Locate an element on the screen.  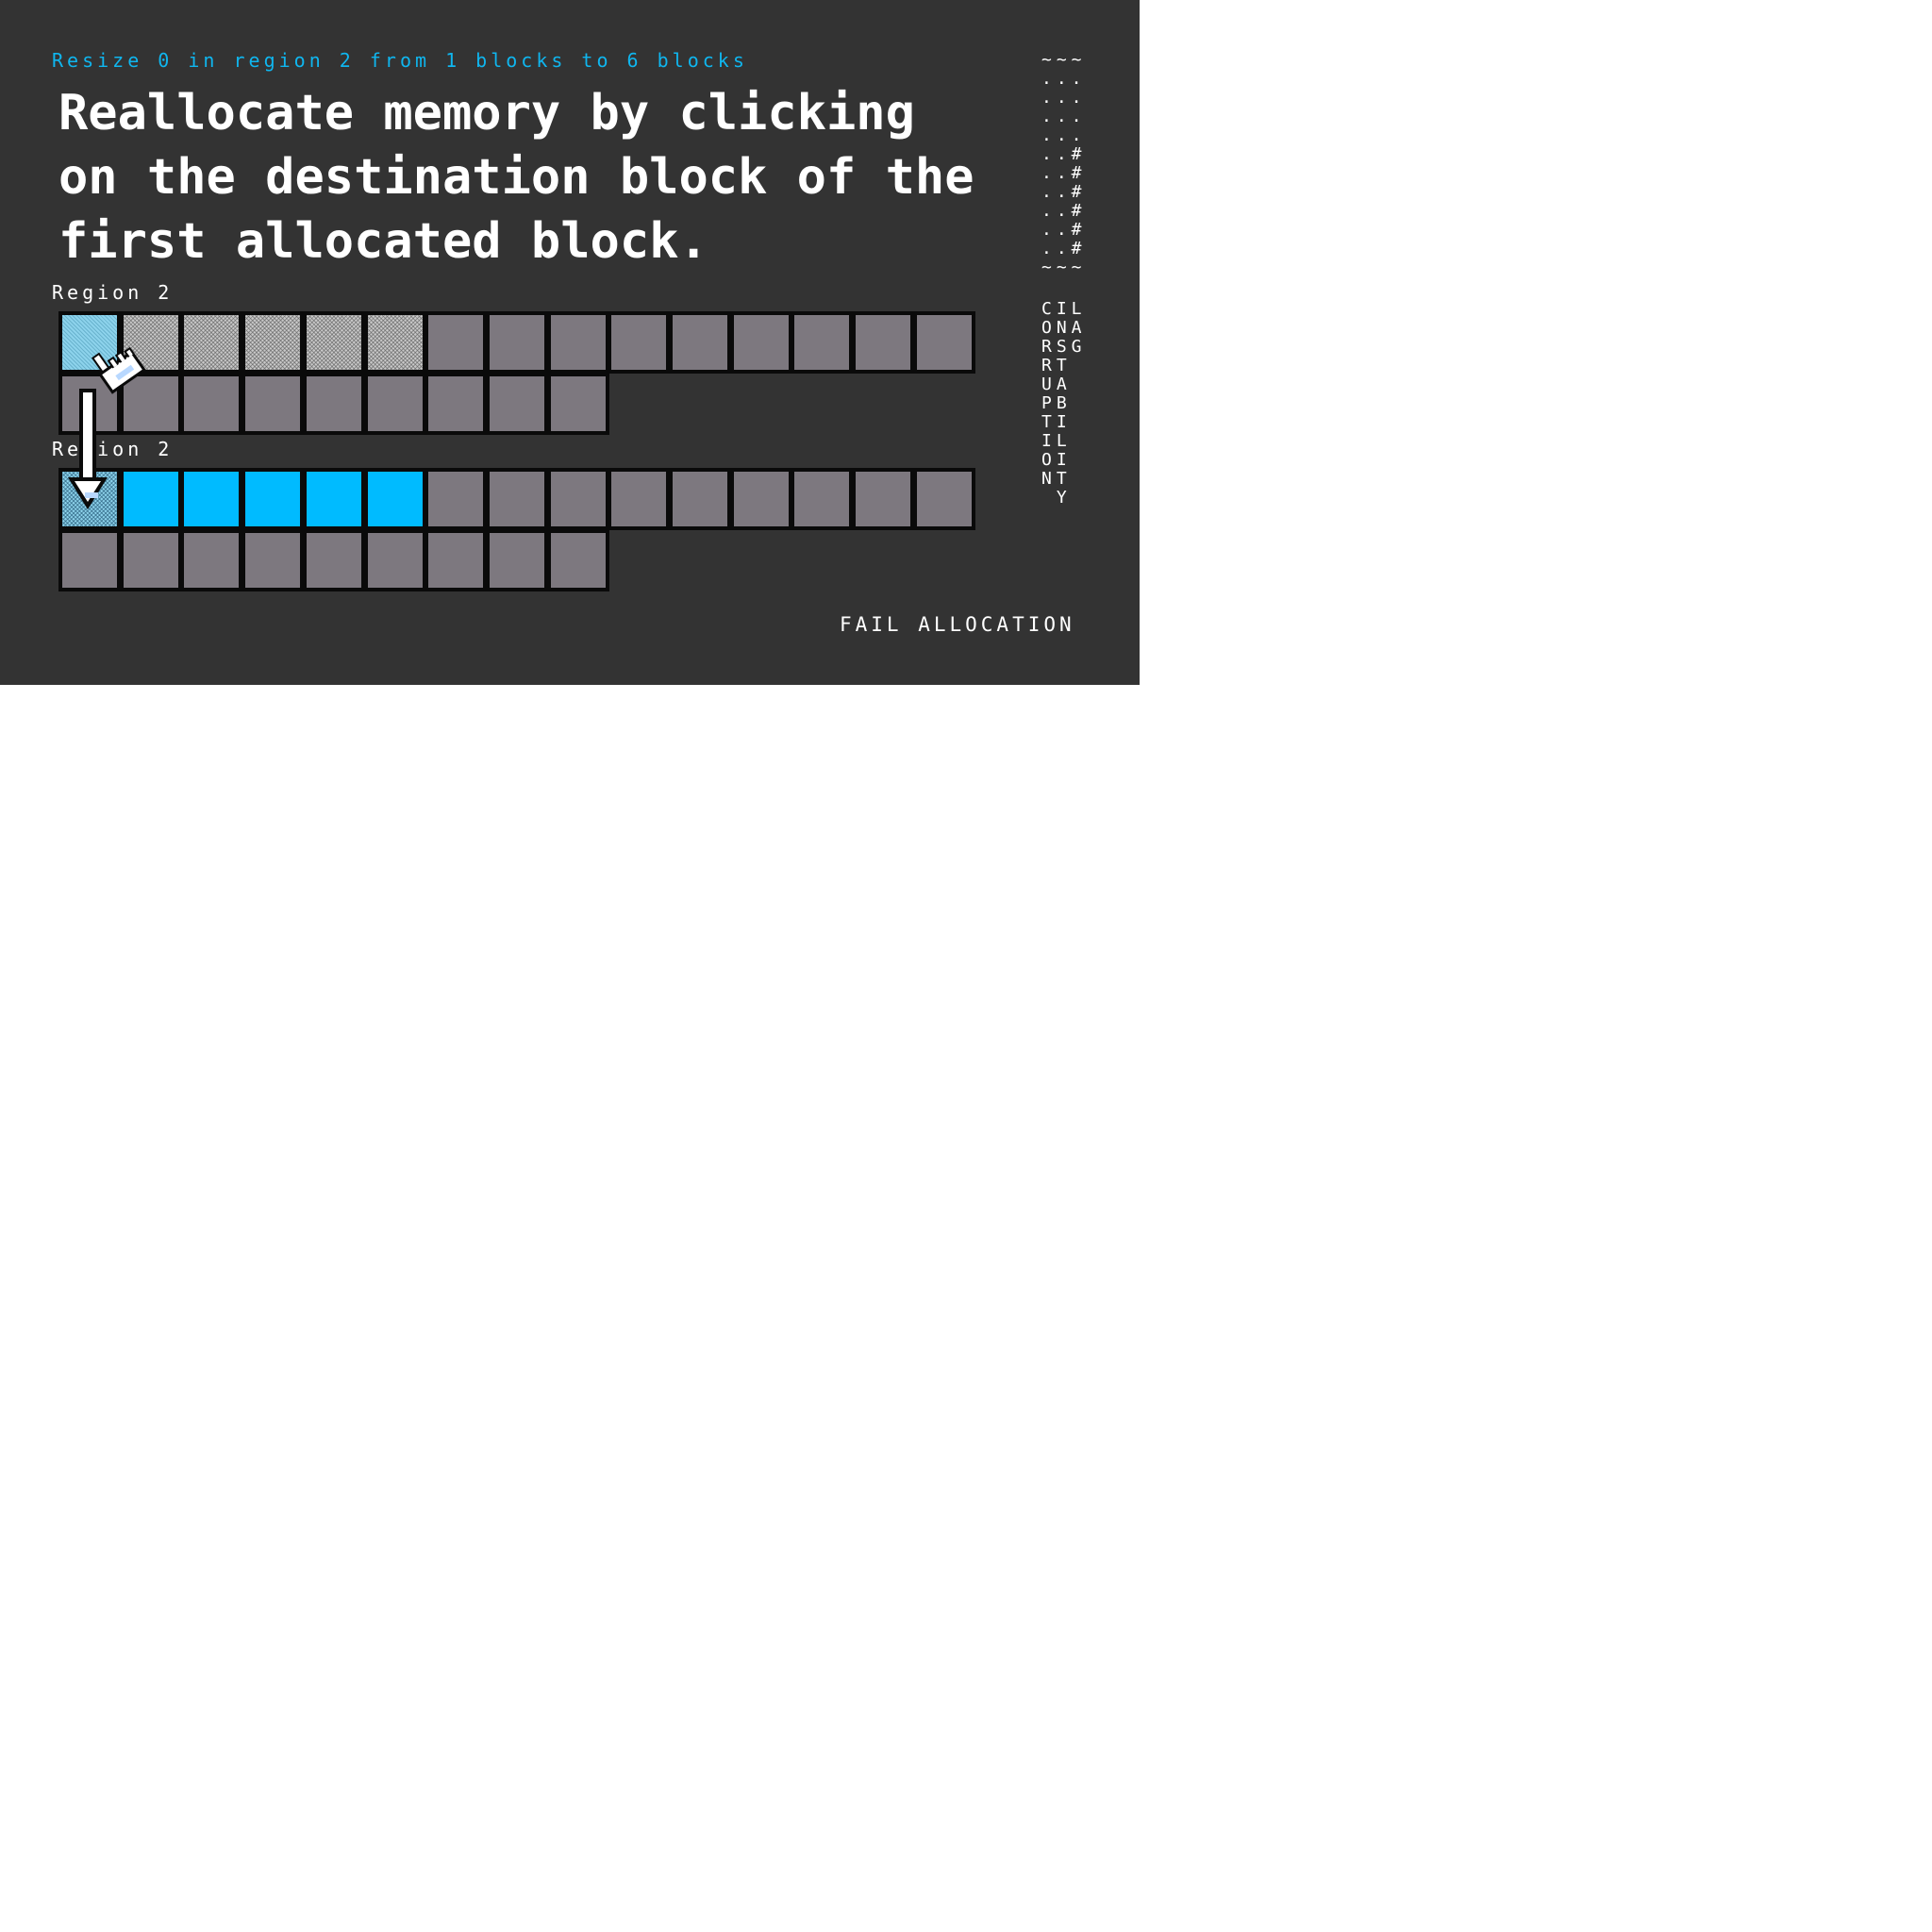
down-arrow-icon is located at coordinates (88, 449).